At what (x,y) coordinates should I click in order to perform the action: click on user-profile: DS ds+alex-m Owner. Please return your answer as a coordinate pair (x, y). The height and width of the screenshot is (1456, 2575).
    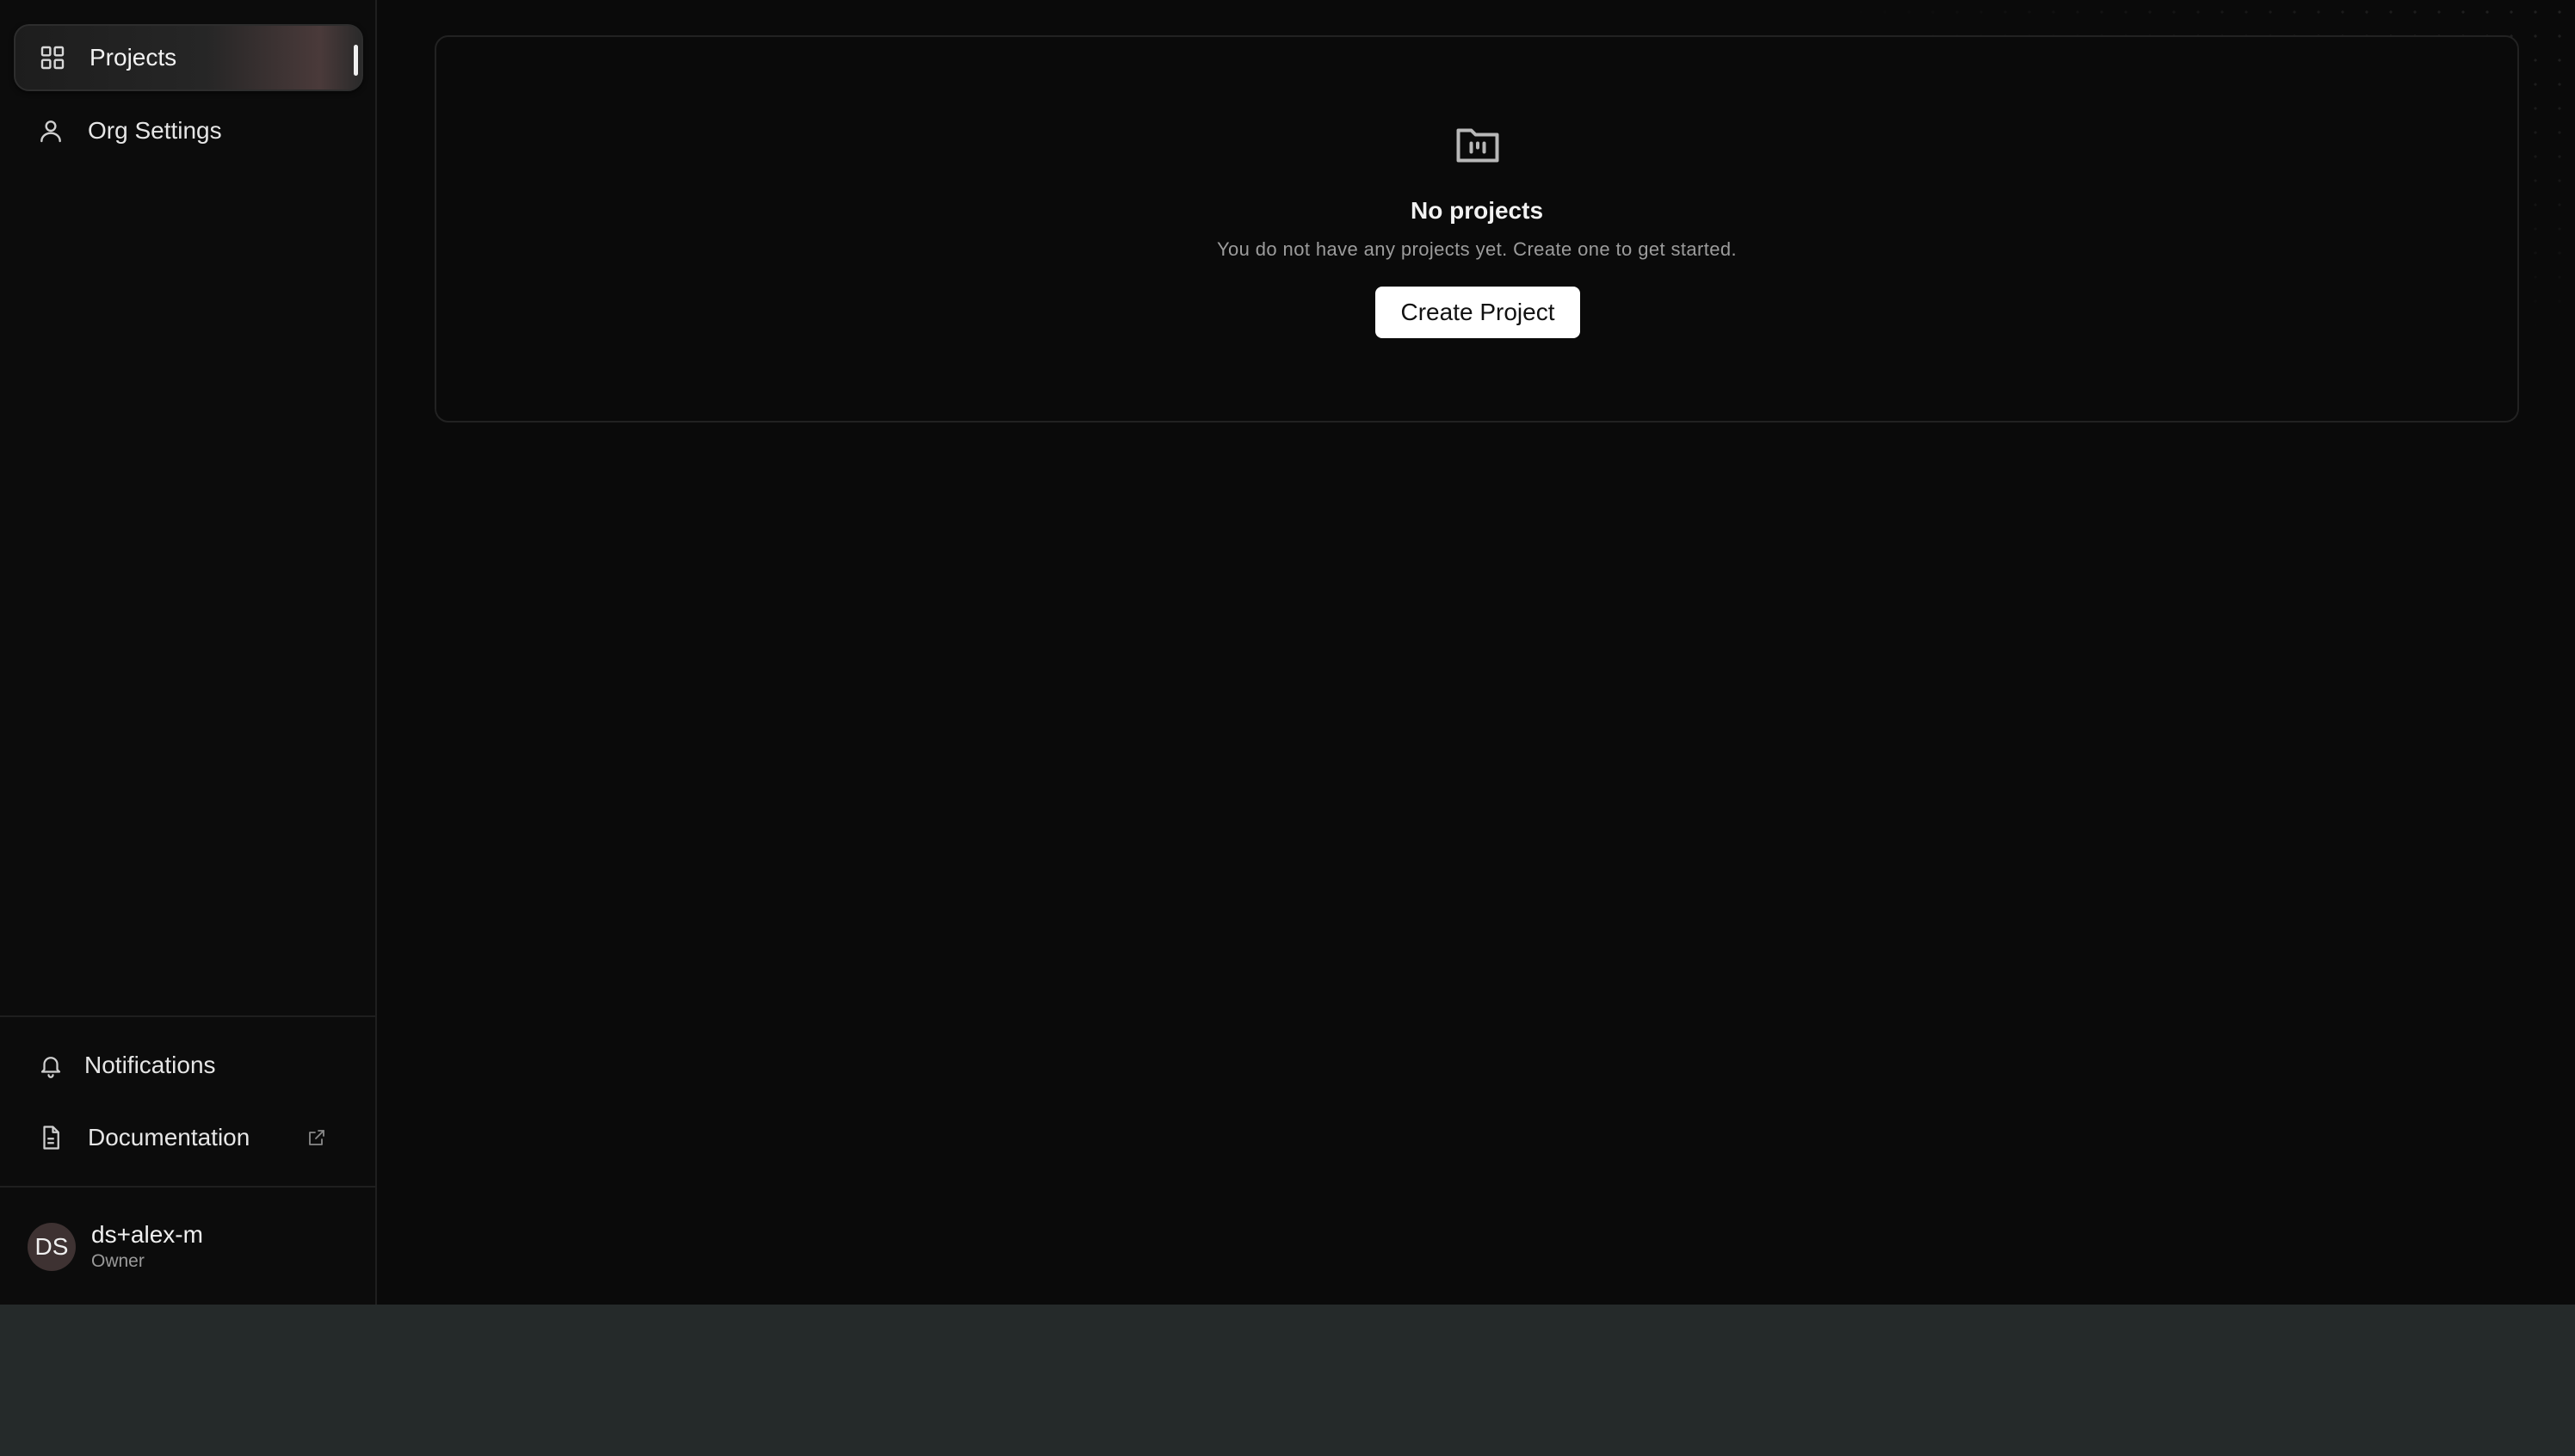
    Looking at the image, I should click on (115, 1247).